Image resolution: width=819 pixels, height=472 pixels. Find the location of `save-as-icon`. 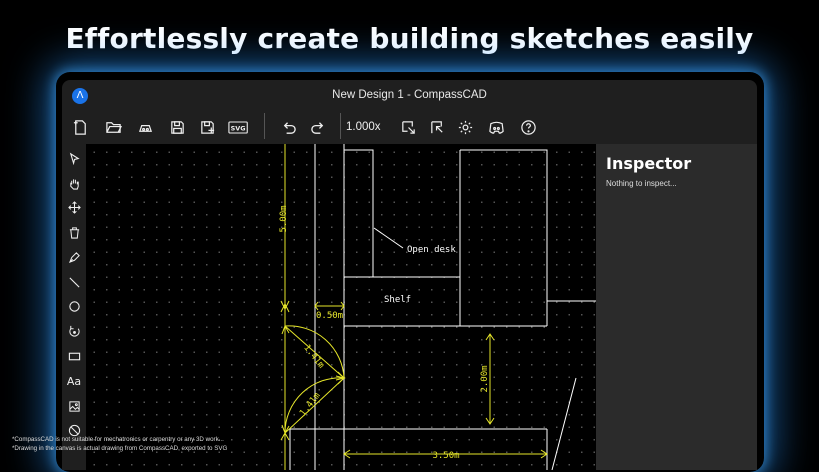

save-as-icon is located at coordinates (207, 127).